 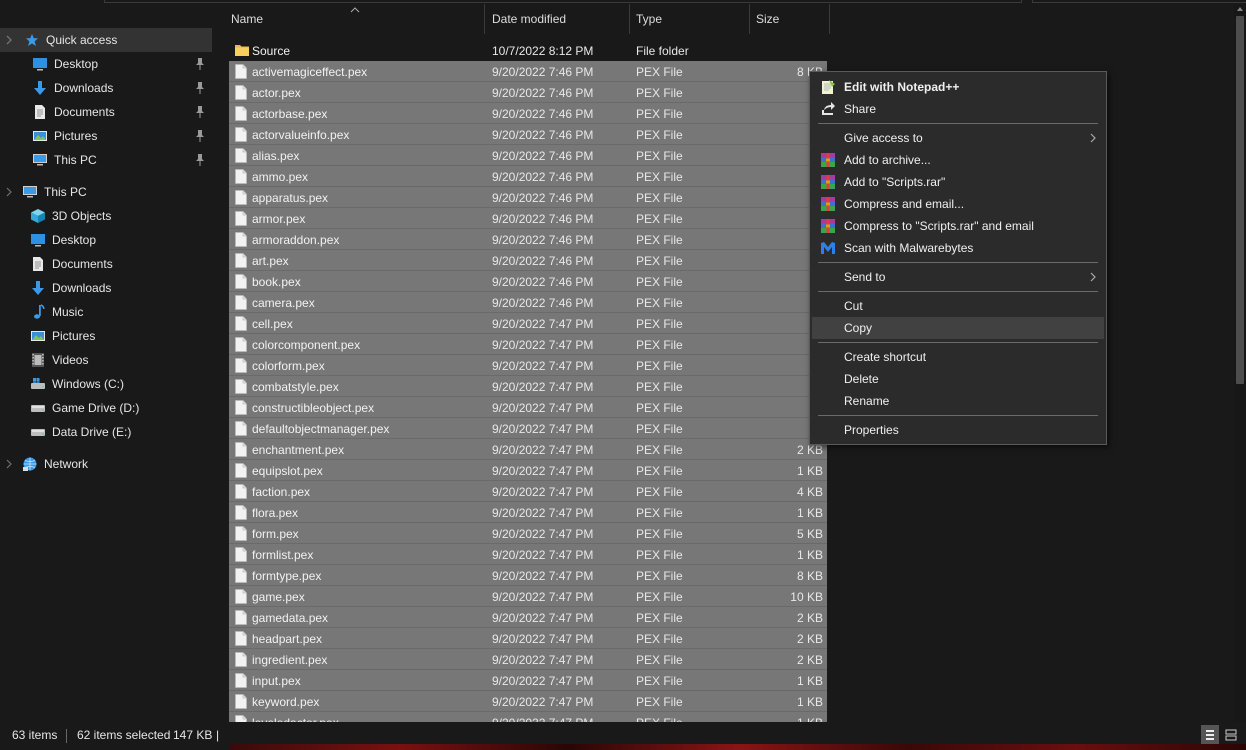 What do you see at coordinates (543, 681) in the screenshot?
I see `file-date: 9/20/2022 7:47 PM` at bounding box center [543, 681].